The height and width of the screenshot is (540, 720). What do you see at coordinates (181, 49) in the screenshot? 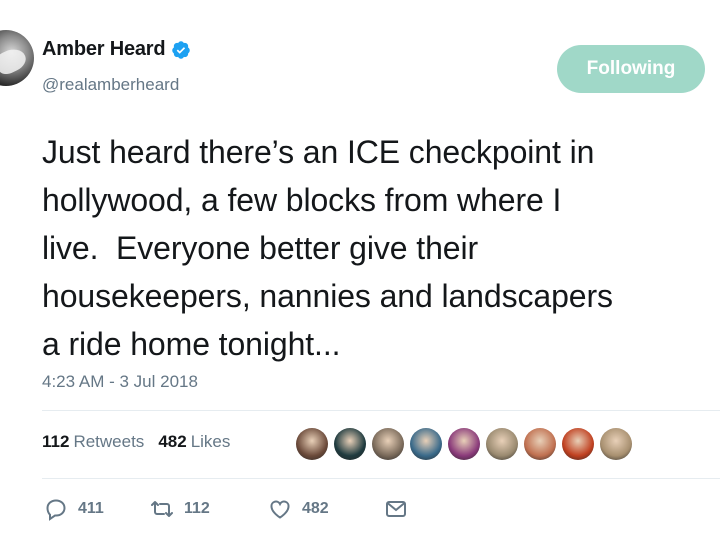
I see `verified-badge-icon` at bounding box center [181, 49].